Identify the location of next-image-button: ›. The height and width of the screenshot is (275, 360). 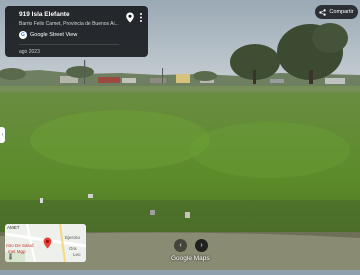
(201, 245).